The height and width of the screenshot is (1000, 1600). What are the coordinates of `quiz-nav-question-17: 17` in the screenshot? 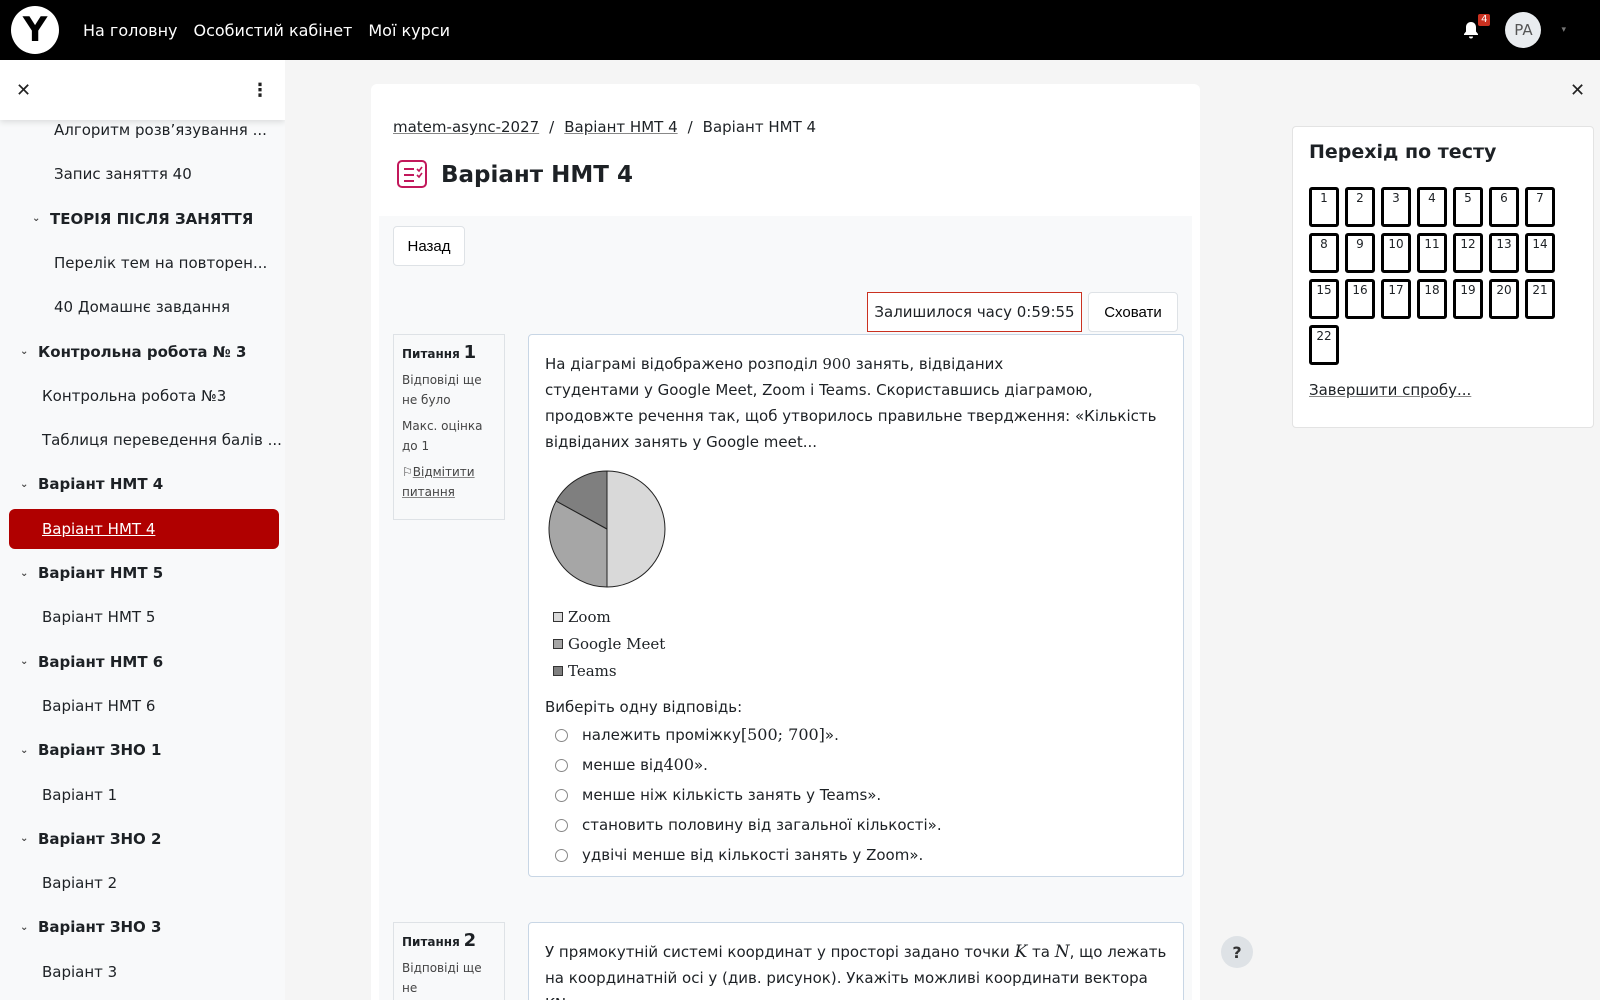 It's located at (1396, 299).